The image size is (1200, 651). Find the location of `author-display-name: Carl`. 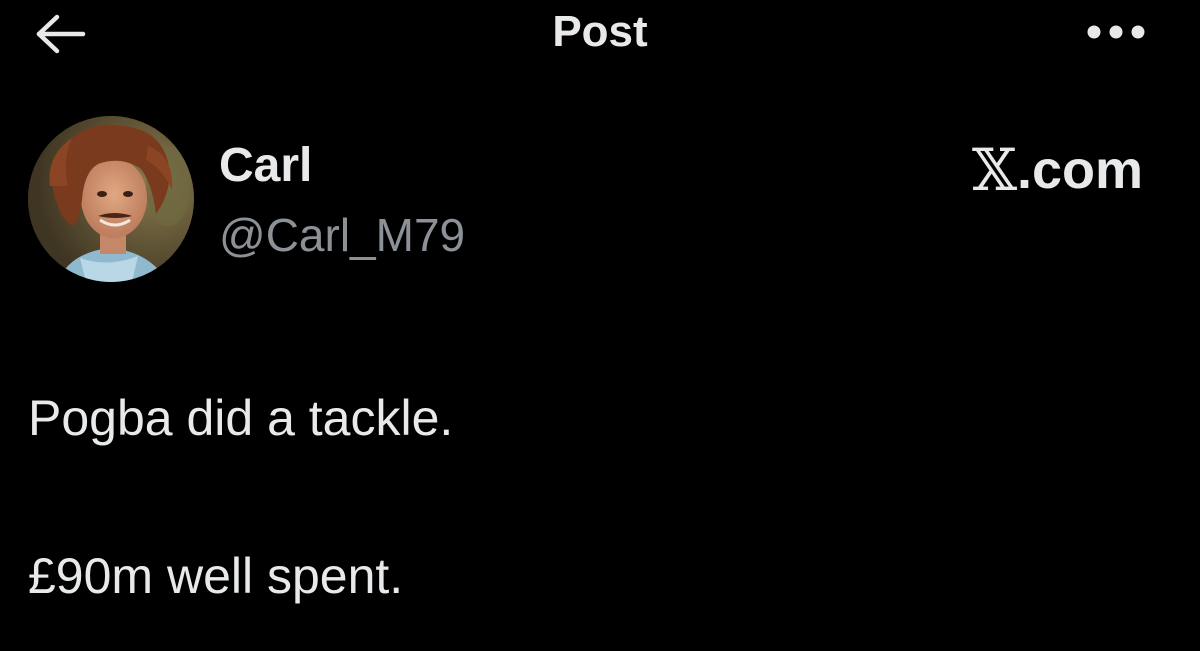

author-display-name: Carl is located at coordinates (265, 166).